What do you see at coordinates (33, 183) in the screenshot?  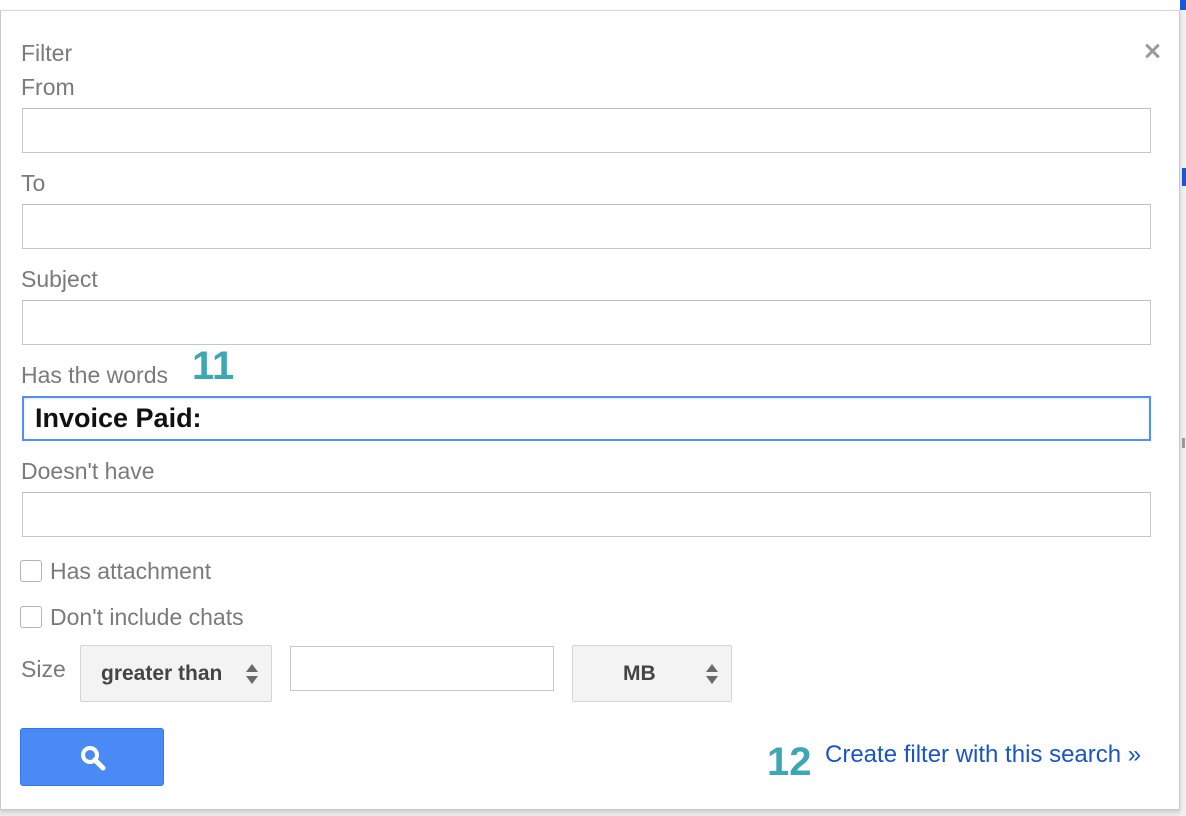 I see `to-label: To` at bounding box center [33, 183].